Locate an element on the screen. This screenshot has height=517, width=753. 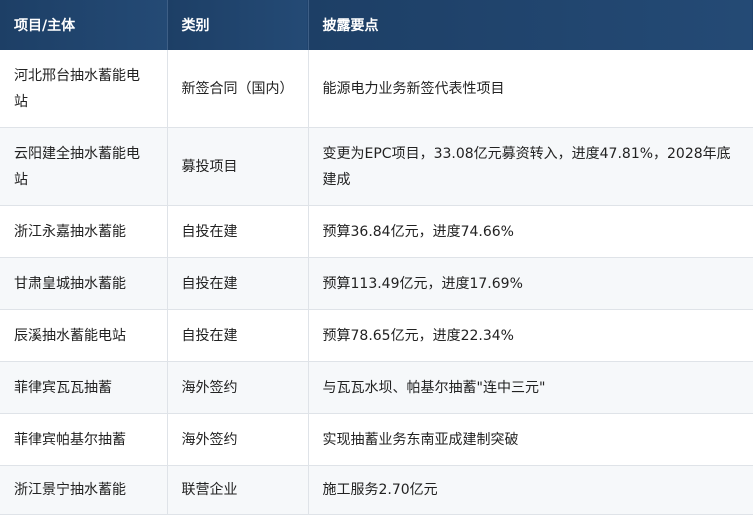
header-project: 项目/主体 is located at coordinates (84, 25).